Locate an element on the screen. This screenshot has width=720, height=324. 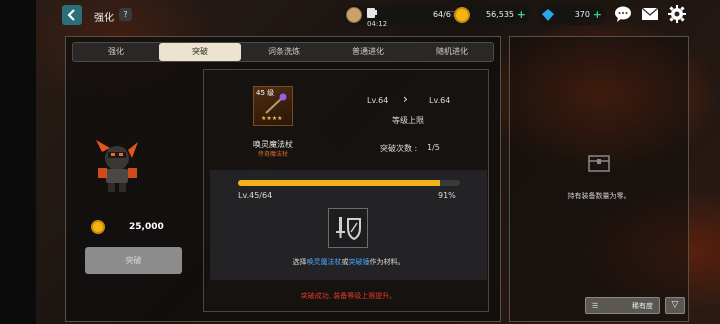
gem-value: 370 is located at coordinates (582, 14).